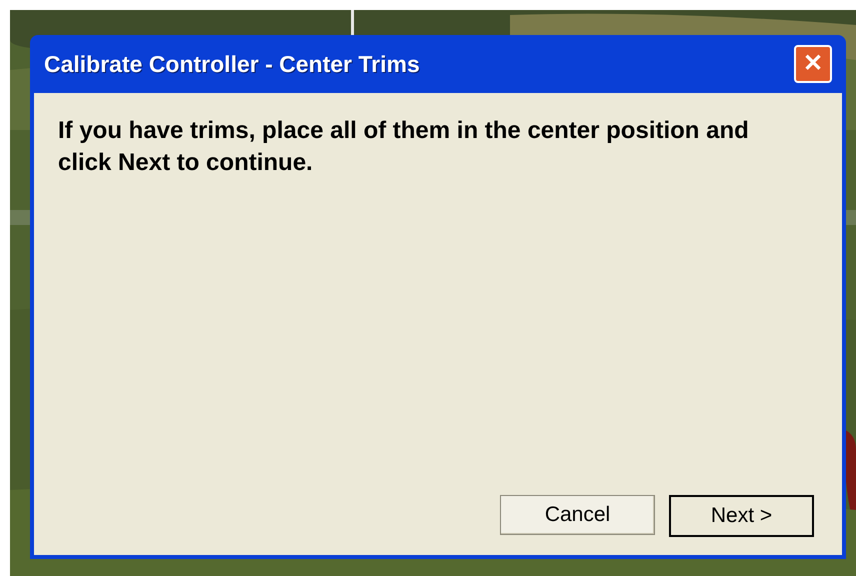 The image size is (856, 576). I want to click on window-title: Calibrate Controller - Center Trims, so click(232, 64).